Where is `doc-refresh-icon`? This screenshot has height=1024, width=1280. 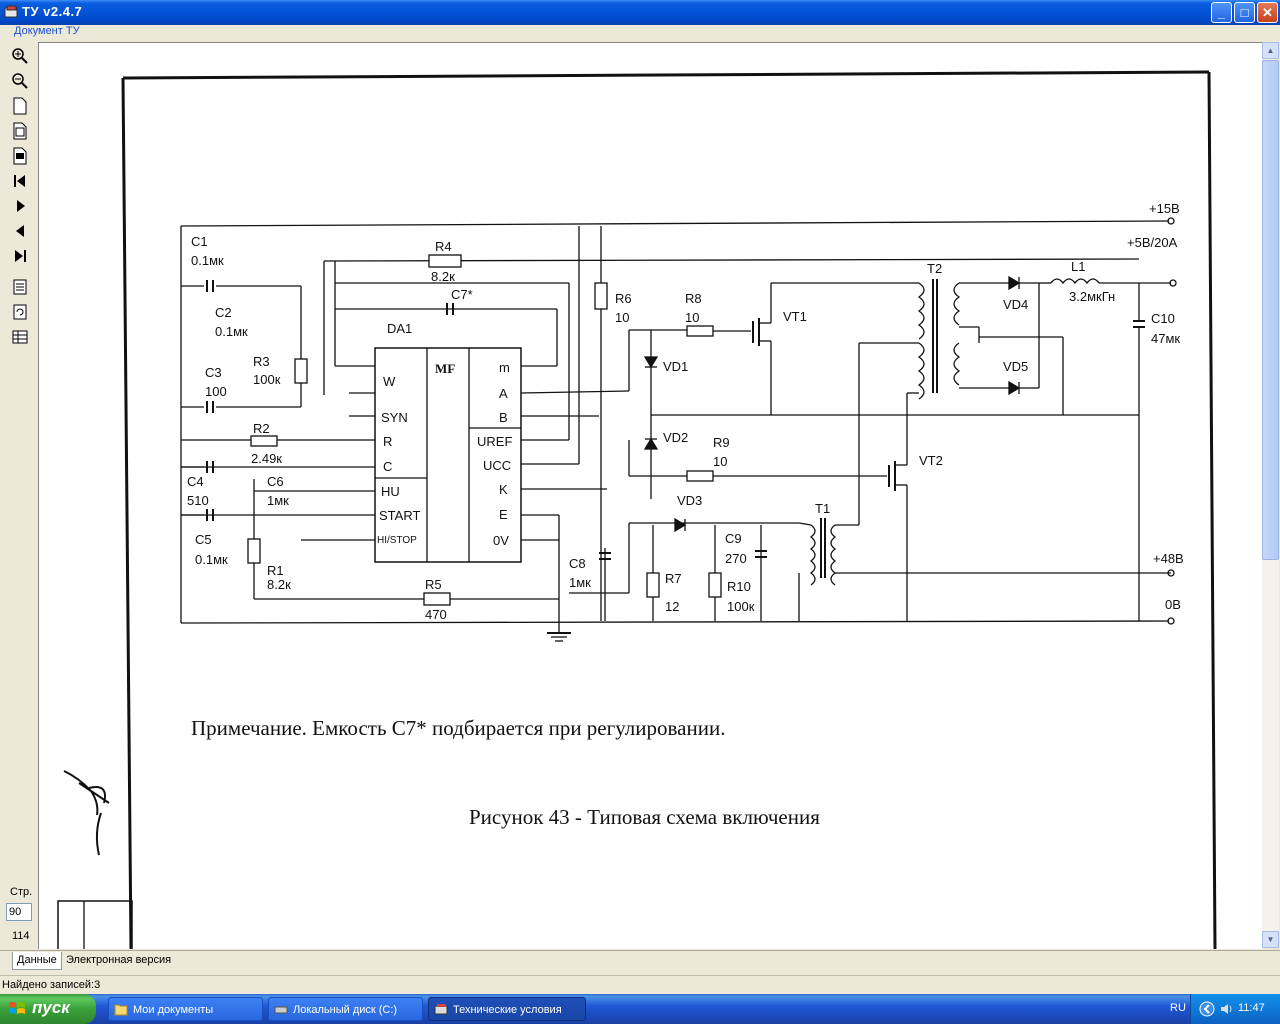 doc-refresh-icon is located at coordinates (20, 312).